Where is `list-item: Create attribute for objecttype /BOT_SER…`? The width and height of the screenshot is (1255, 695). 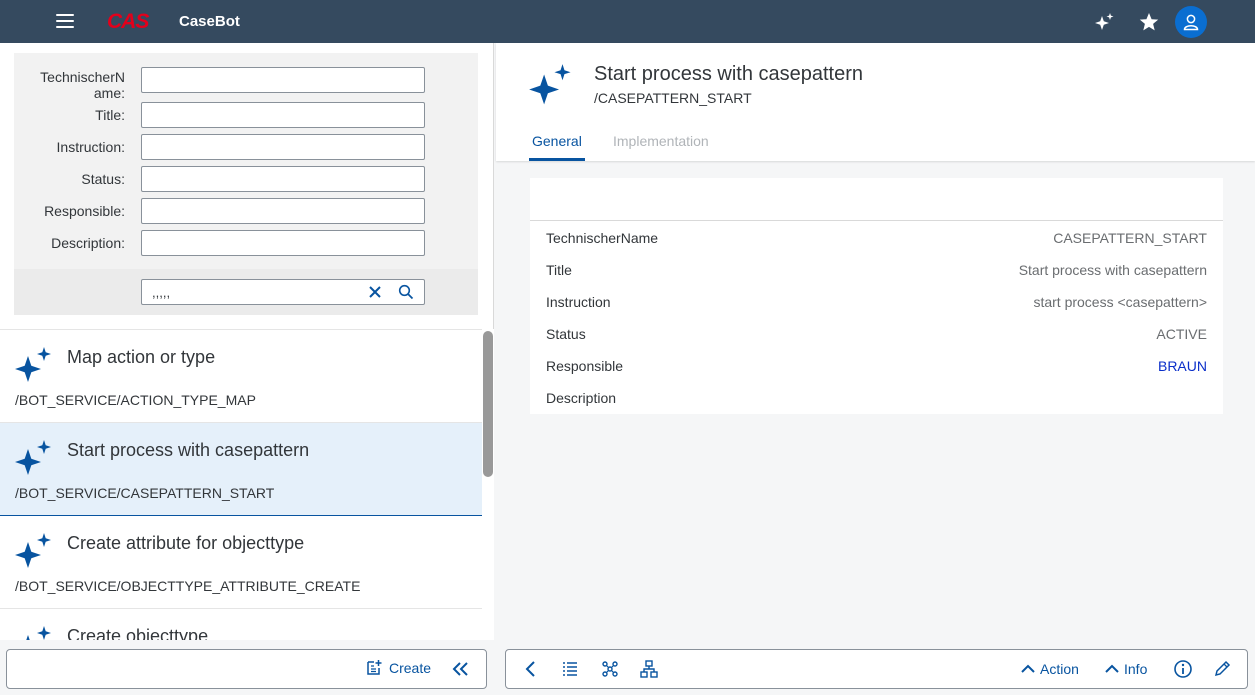 list-item: Create attribute for objecttype /BOT_SER… is located at coordinates (241, 562).